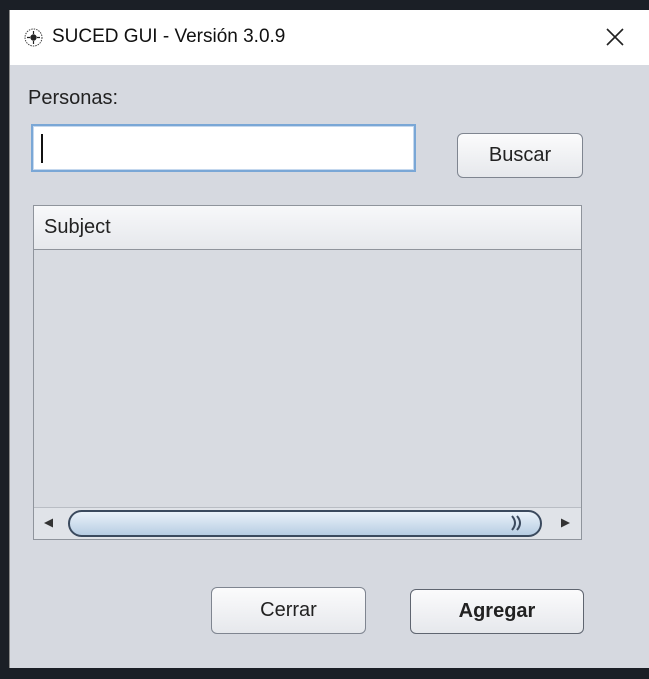 This screenshot has height=679, width=649. What do you see at coordinates (33, 37) in the screenshot?
I see `app-emblem-icon` at bounding box center [33, 37].